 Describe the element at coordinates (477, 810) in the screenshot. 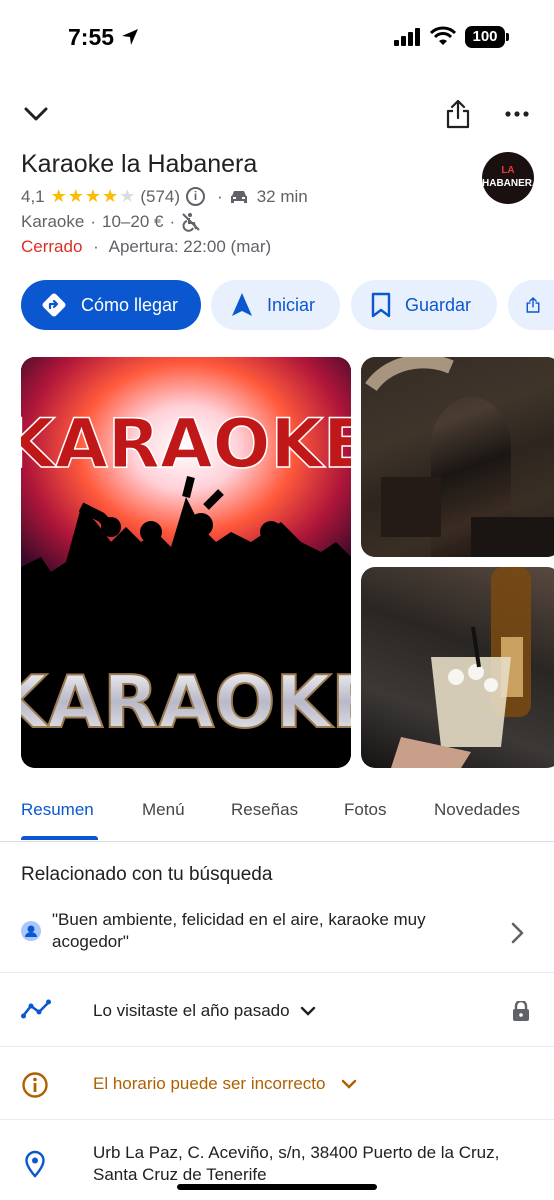

I see `tab-updates: Novedades` at that location.